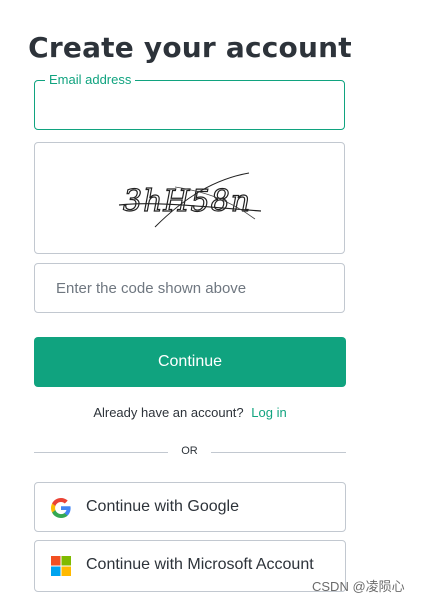 Image resolution: width=428 pixels, height=601 pixels. What do you see at coordinates (358, 586) in the screenshot?
I see `watermark: CSDN @凌陨心` at bounding box center [358, 586].